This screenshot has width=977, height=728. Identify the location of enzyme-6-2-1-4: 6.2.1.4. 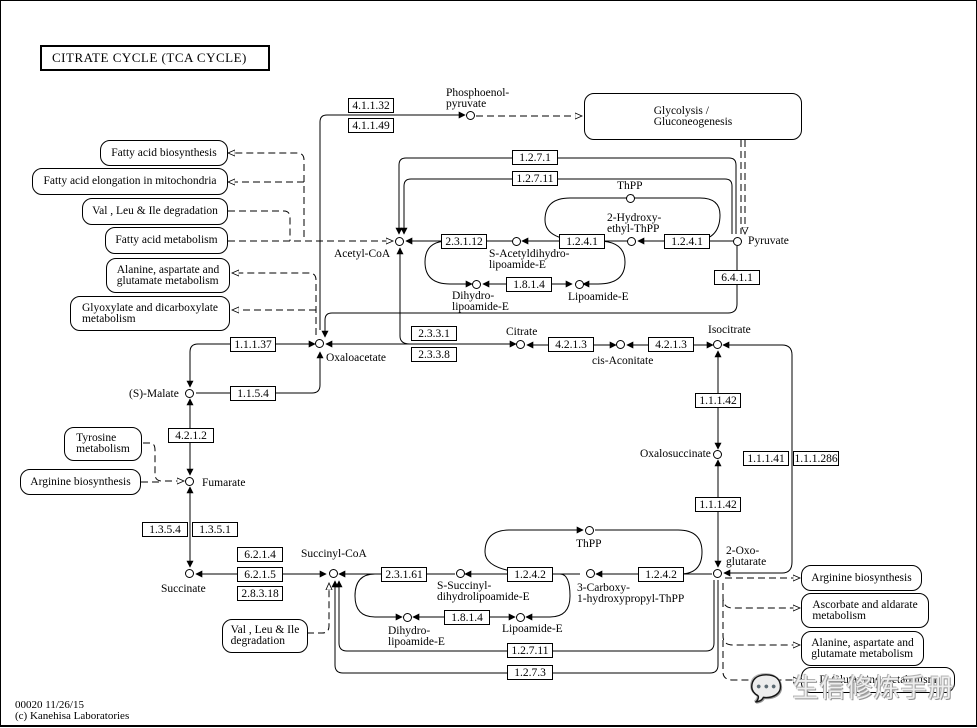
(260, 554).